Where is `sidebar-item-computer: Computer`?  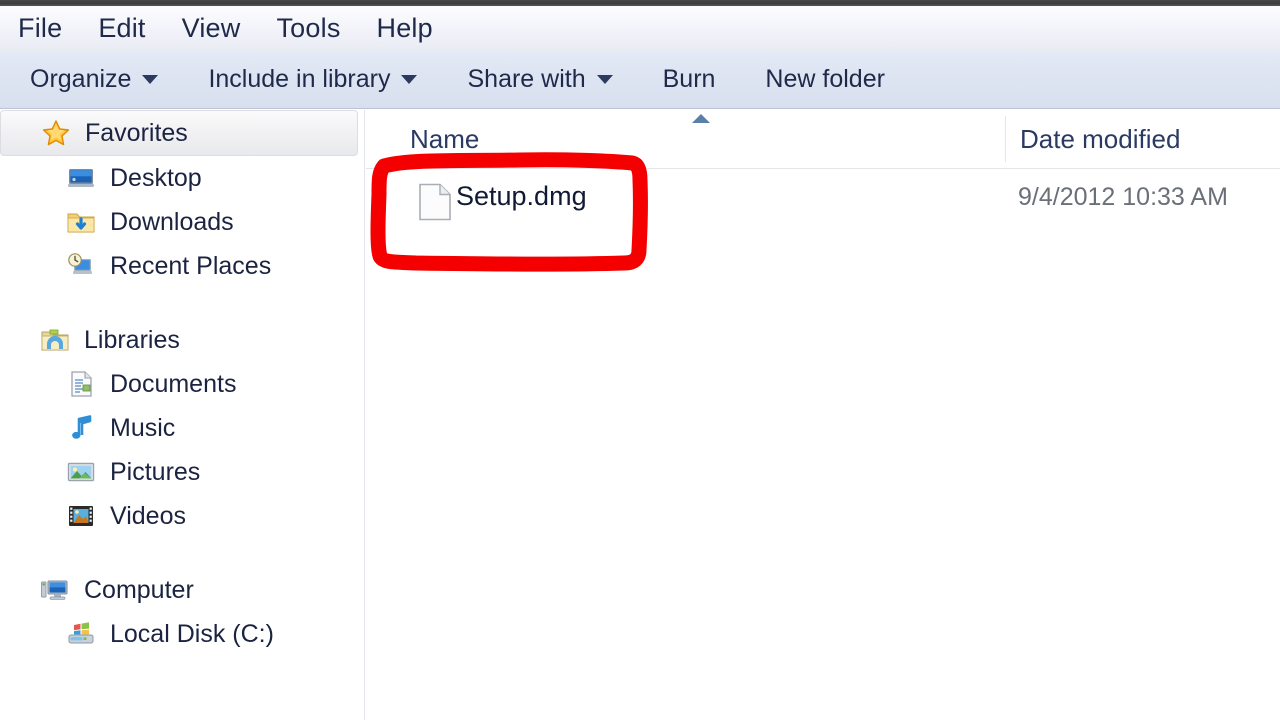 sidebar-item-computer: Computer is located at coordinates (182, 590).